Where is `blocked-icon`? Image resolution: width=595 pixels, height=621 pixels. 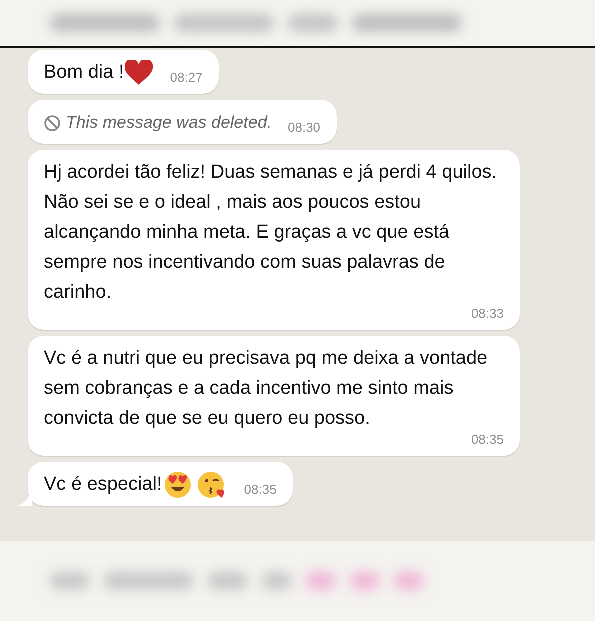
blocked-icon is located at coordinates (52, 123).